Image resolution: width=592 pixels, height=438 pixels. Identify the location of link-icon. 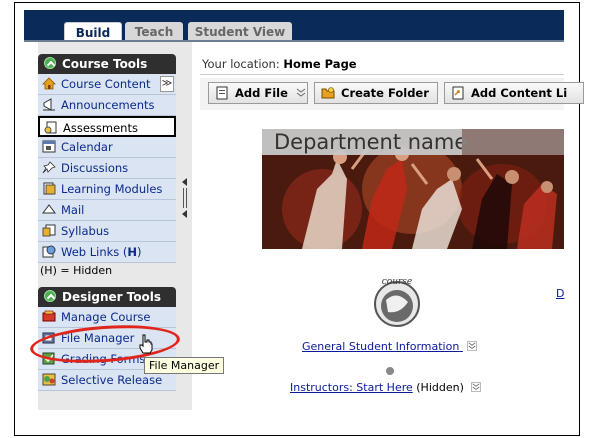
(458, 93).